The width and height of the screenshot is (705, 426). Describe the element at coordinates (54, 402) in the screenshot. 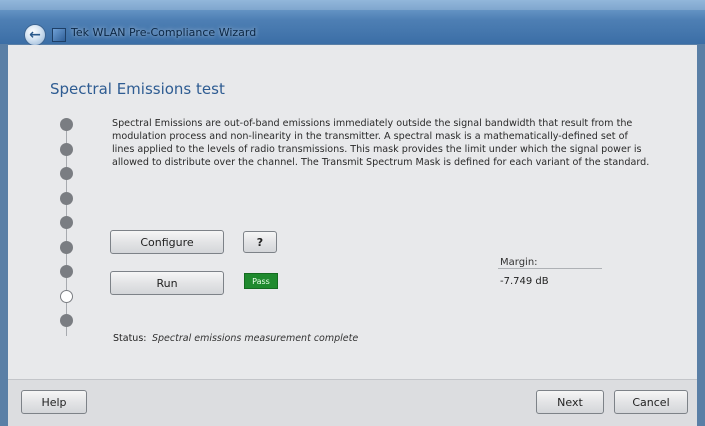

I see `help-button: Help` at that location.